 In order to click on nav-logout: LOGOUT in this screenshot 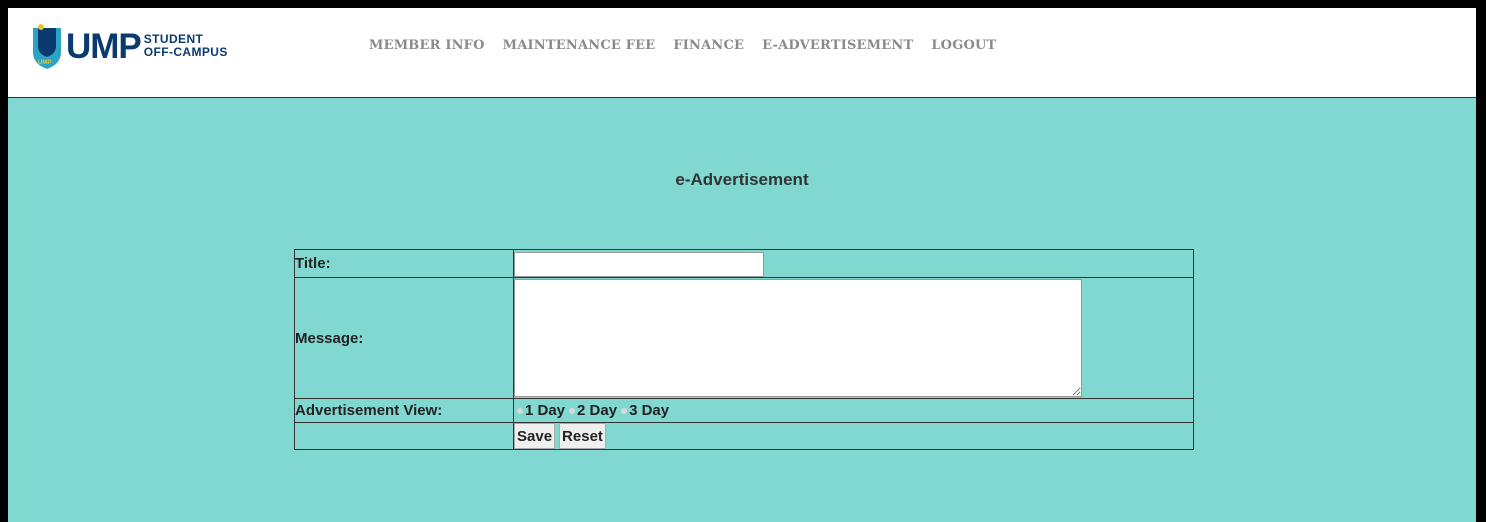, I will do `click(963, 45)`.